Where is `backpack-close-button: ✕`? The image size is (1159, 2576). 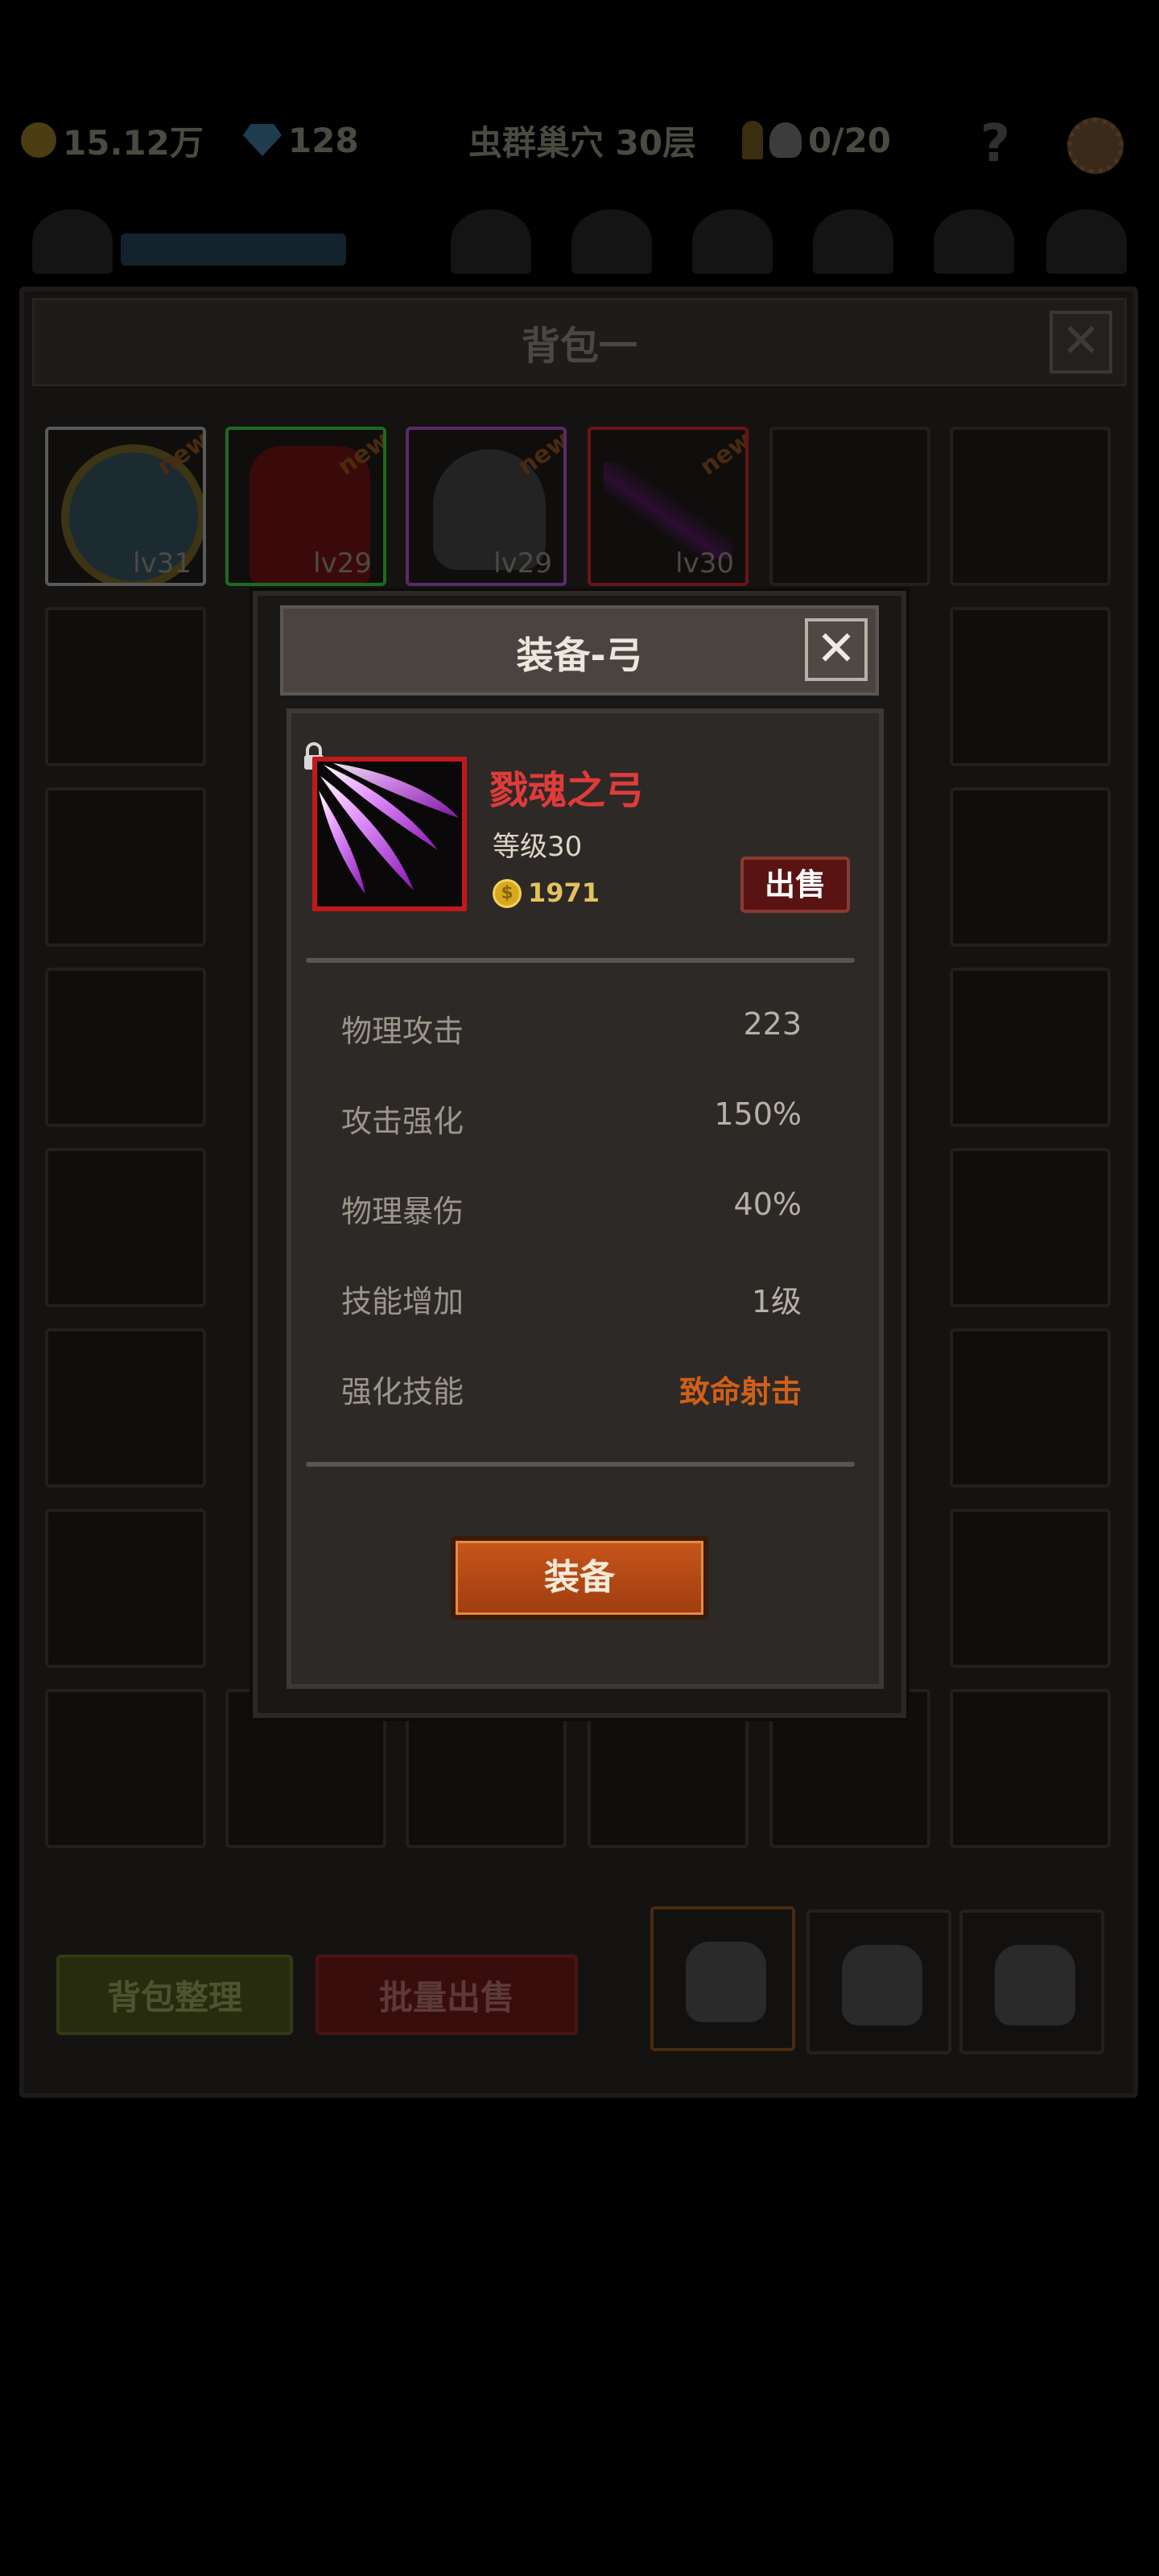
backpack-close-button: ✕ is located at coordinates (1081, 342).